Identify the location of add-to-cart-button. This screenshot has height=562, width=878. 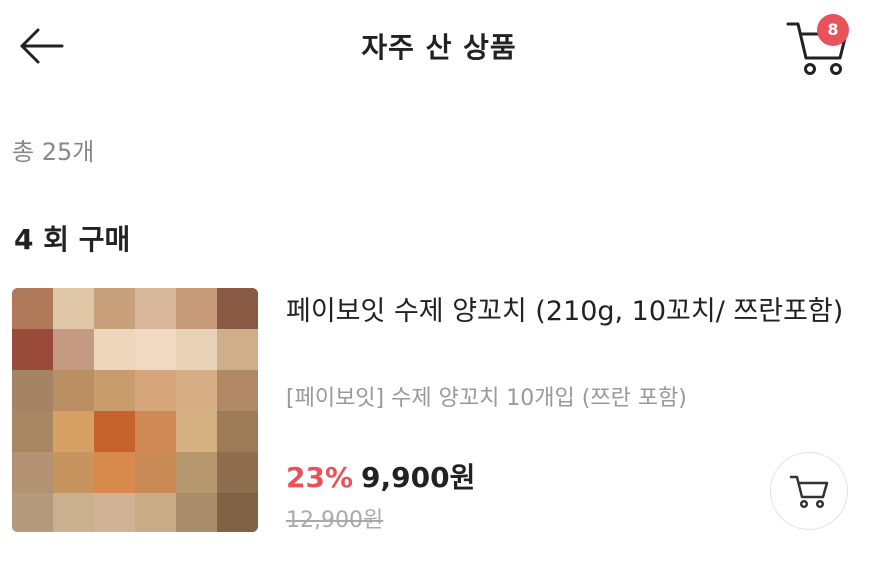
(809, 491).